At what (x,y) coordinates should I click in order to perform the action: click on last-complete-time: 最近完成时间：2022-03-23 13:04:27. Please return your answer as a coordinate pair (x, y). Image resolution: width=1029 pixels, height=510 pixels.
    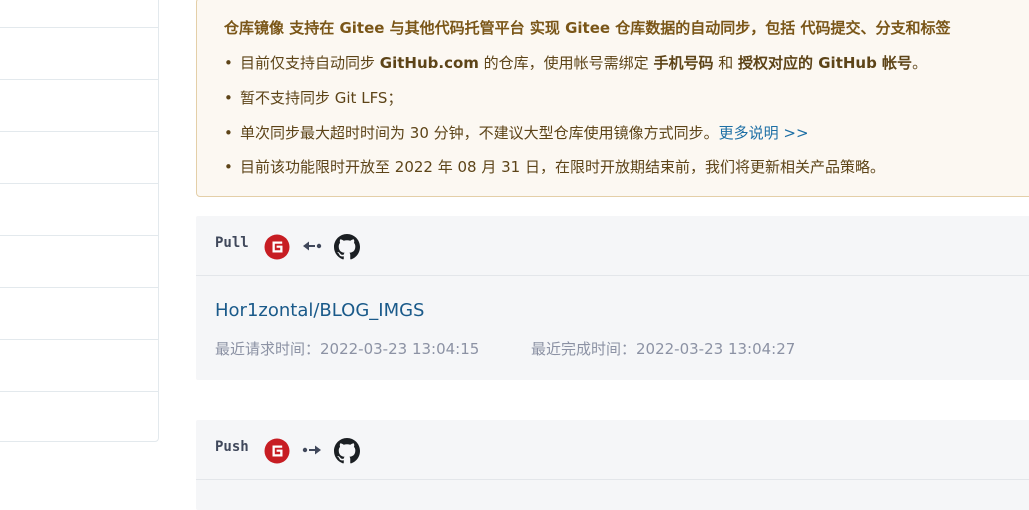
    Looking at the image, I should click on (663, 349).